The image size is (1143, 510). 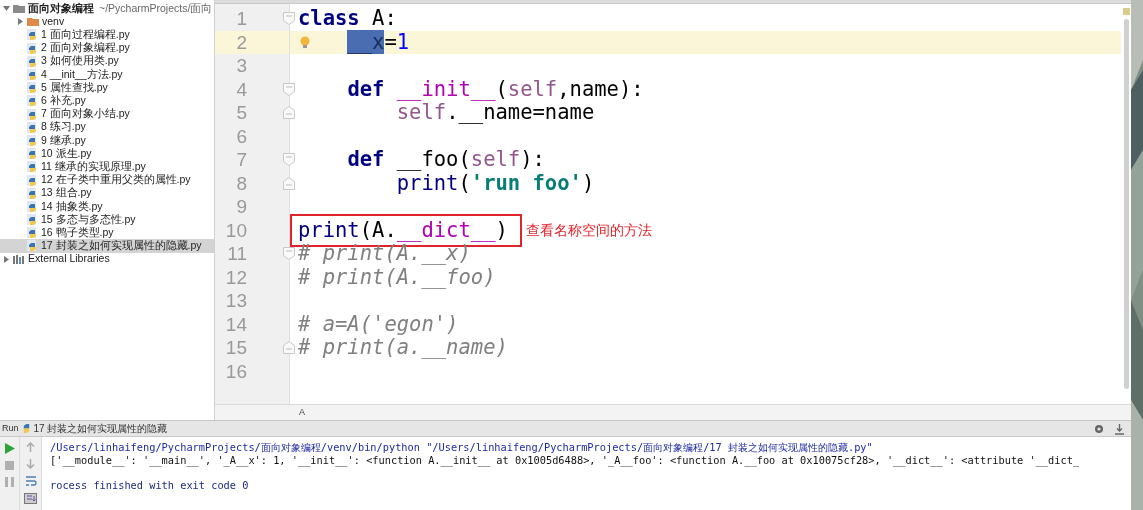 I want to click on tree-item: 13 组合.py, so click(x=107, y=193).